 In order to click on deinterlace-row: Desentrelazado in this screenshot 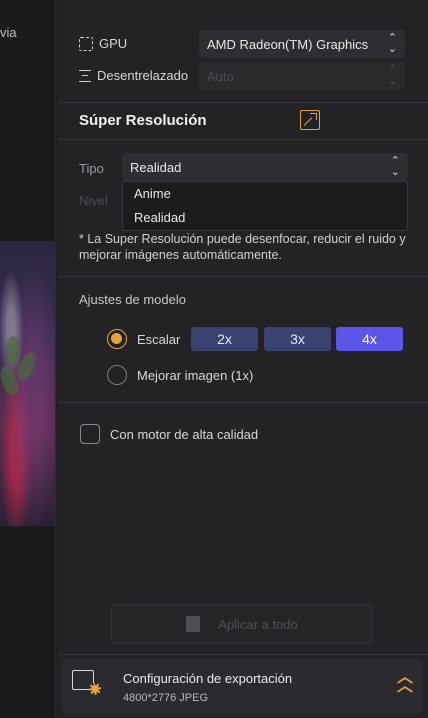, I will do `click(133, 75)`.